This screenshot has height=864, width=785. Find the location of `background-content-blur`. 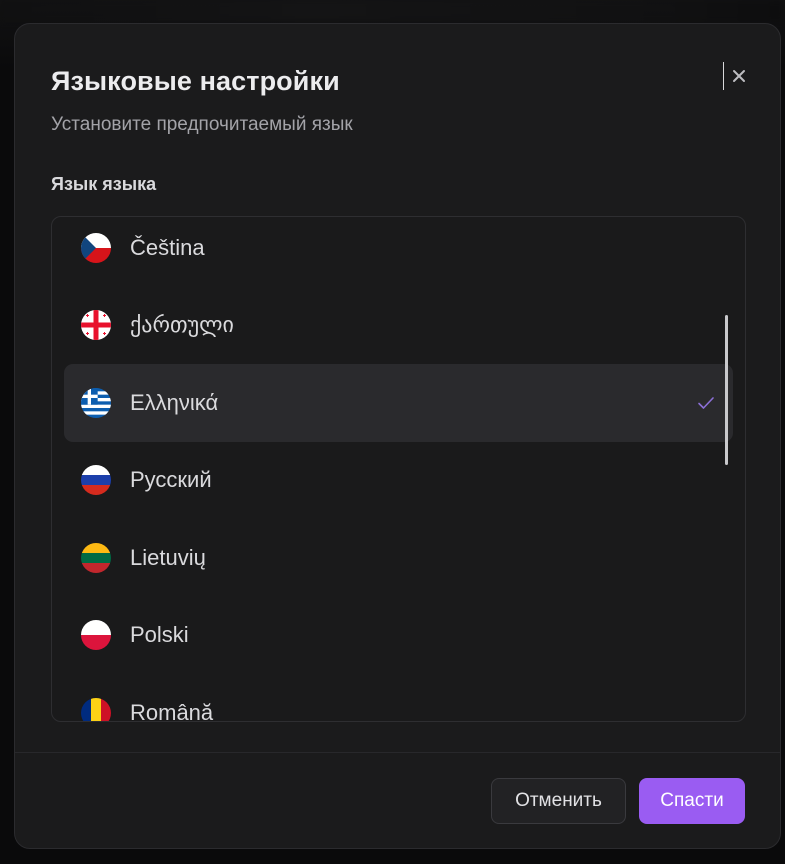

background-content-blur is located at coordinates (392, 11).